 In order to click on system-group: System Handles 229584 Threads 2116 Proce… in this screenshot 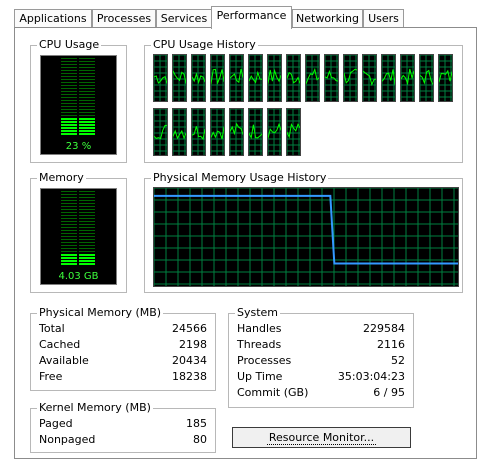, I will do `click(321, 357)`.